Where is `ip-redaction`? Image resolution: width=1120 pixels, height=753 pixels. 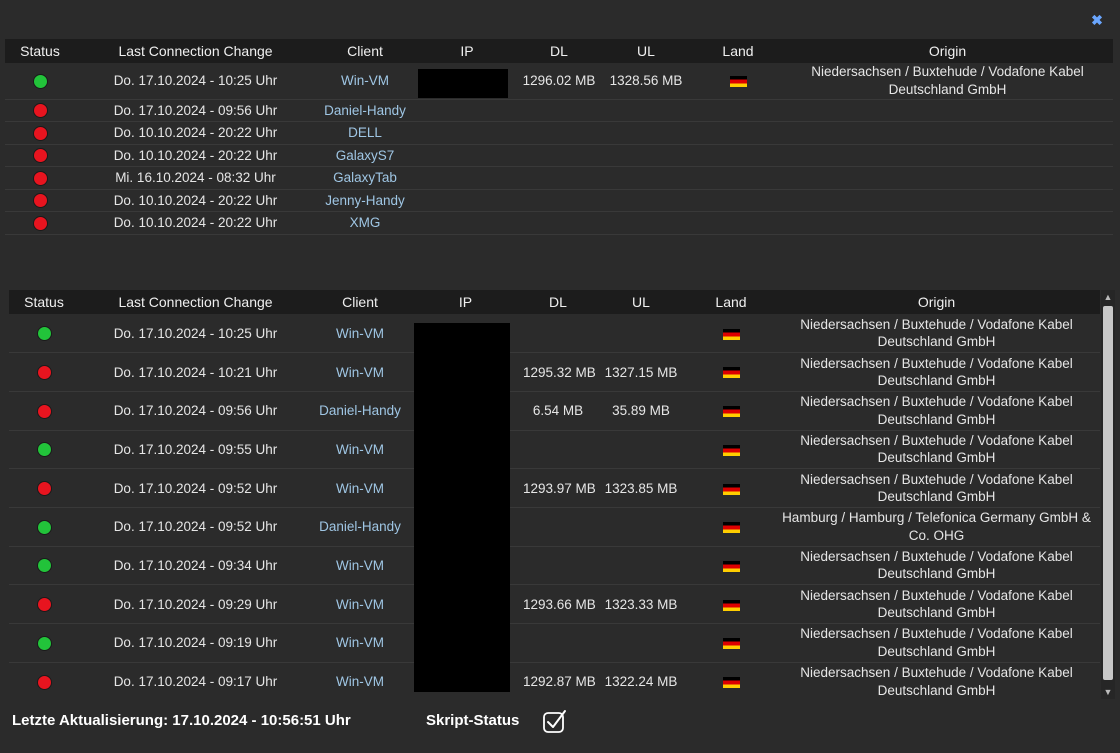 ip-redaction is located at coordinates (463, 83).